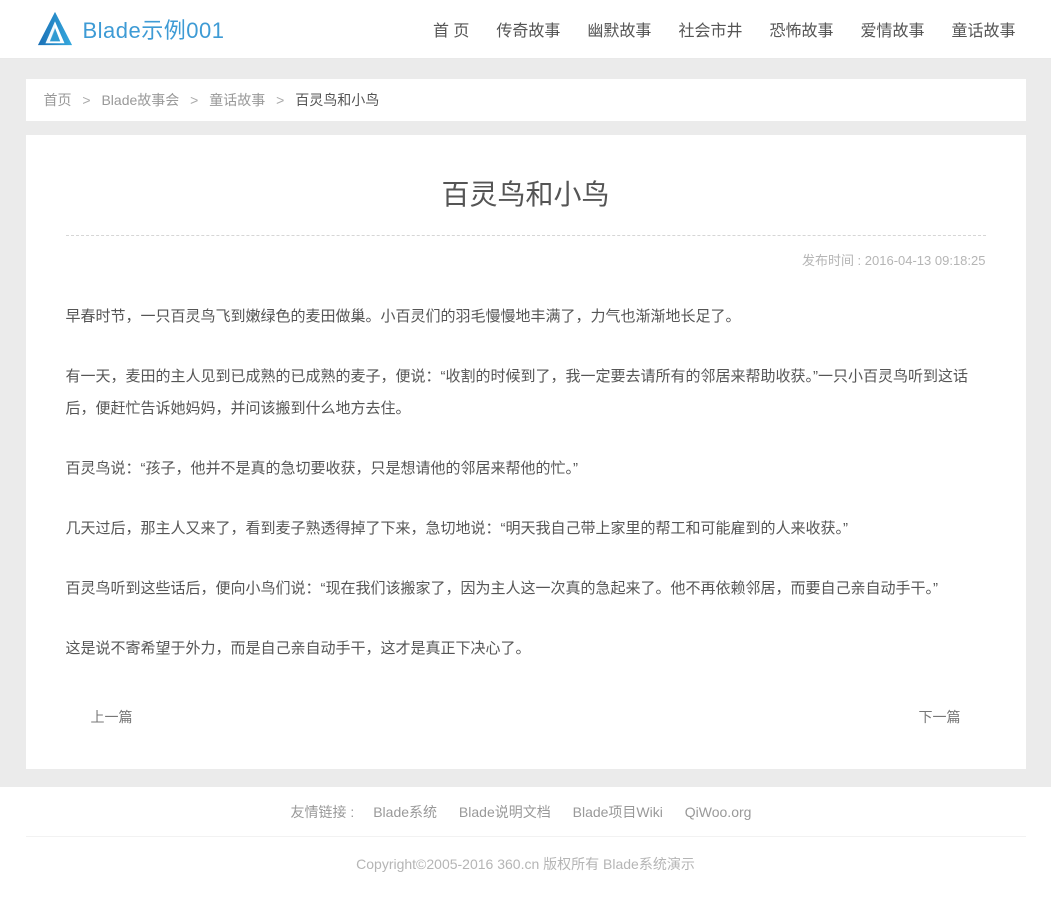 This screenshot has width=1051, height=900. Describe the element at coordinates (893, 260) in the screenshot. I see `publish-time: 发布时间 : 2016-04-13 09:18:25` at that location.